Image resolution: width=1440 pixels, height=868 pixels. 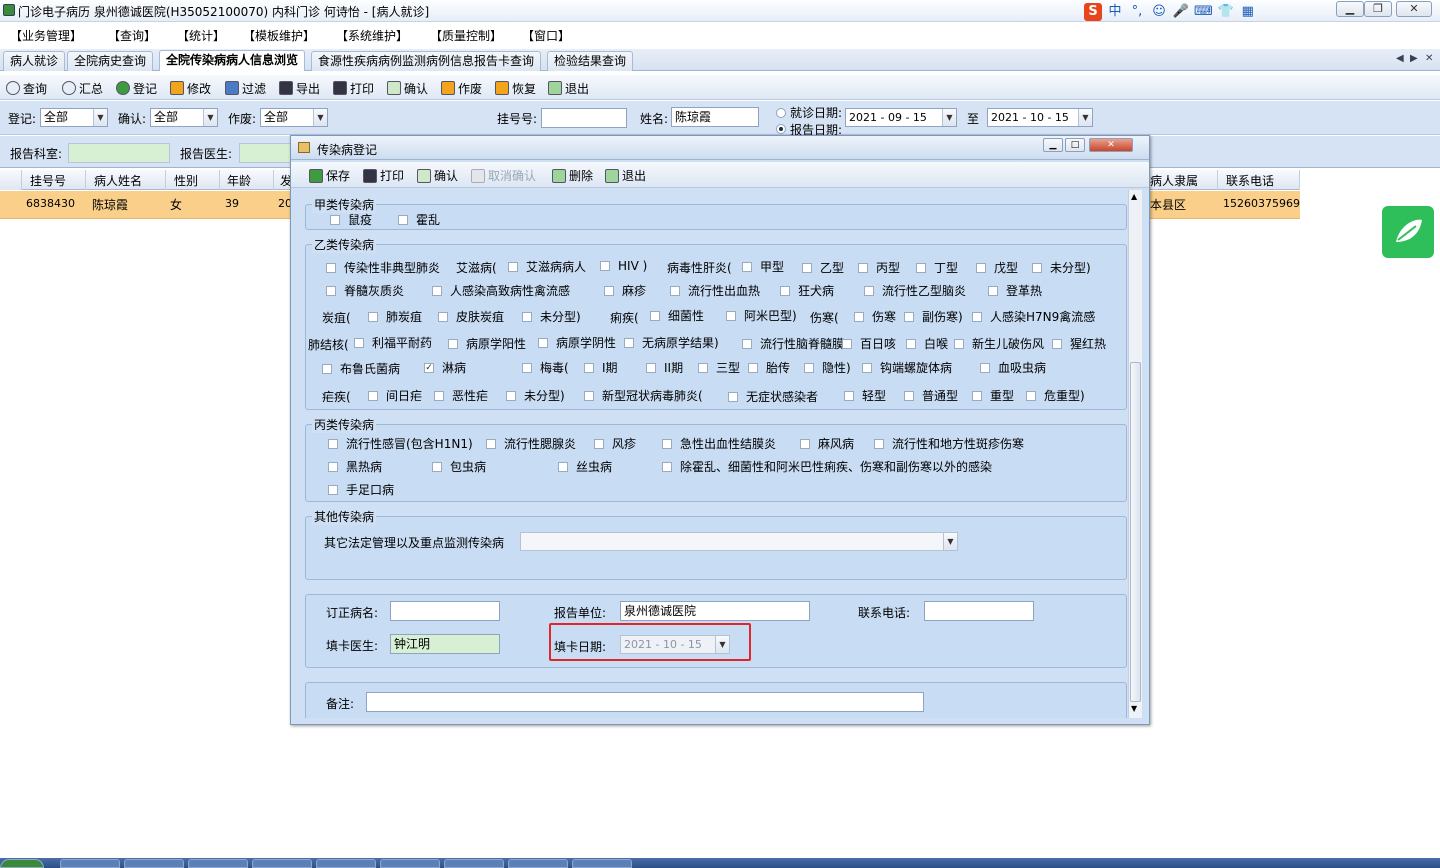 I want to click on col-regno: 挂号号, so click(x=54, y=180).